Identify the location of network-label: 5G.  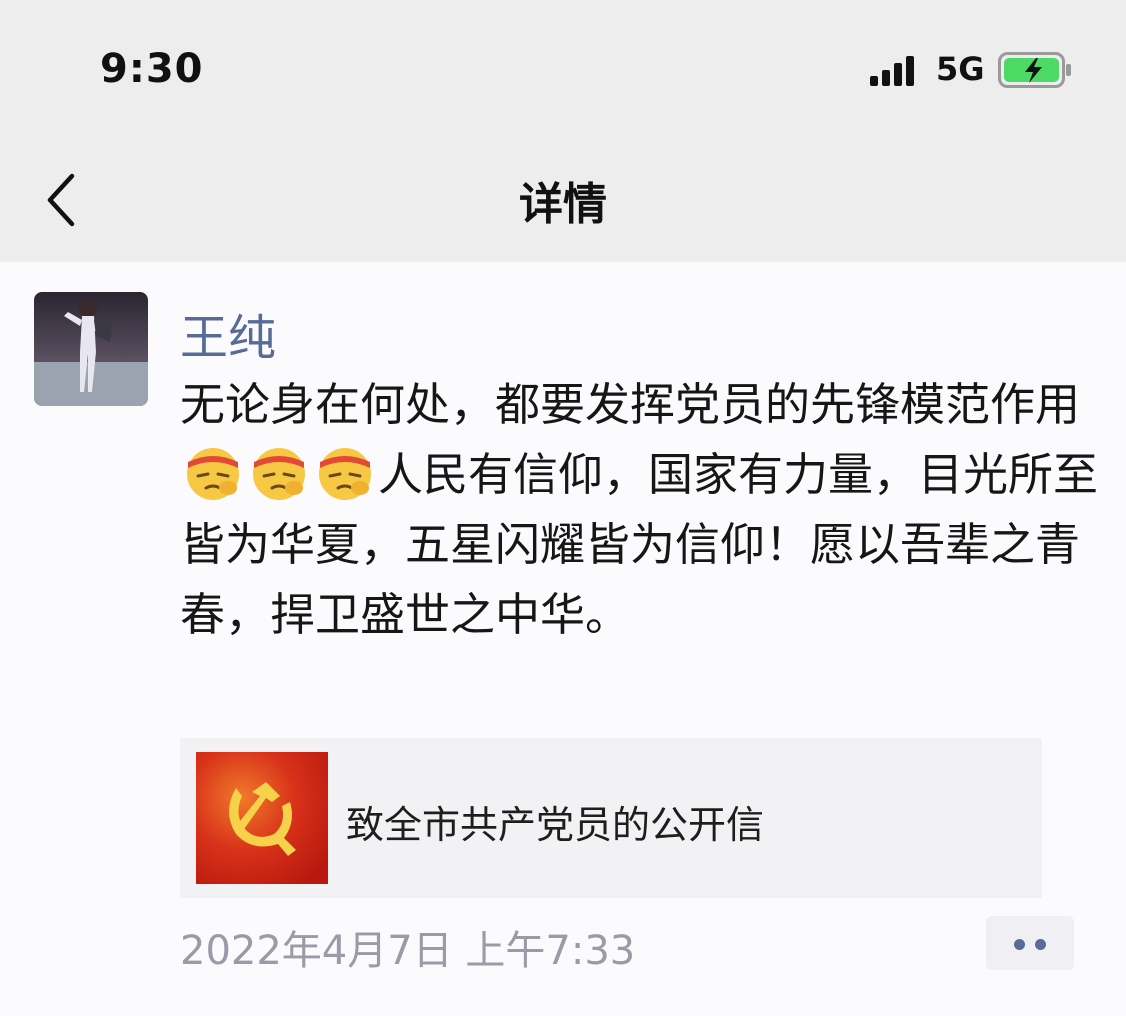
(960, 69).